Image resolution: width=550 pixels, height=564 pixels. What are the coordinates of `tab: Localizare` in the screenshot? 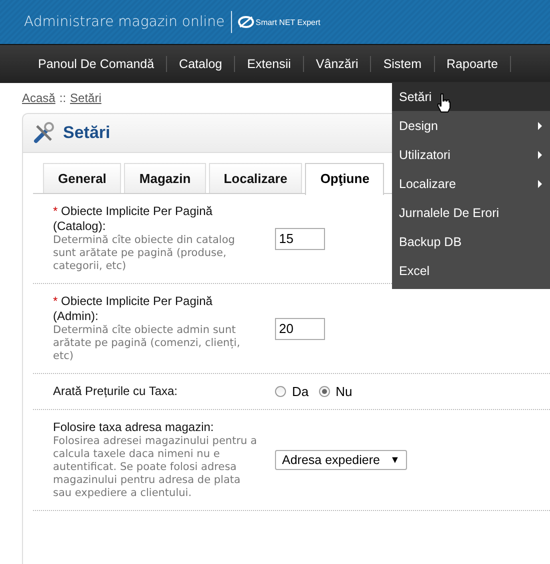 It's located at (255, 178).